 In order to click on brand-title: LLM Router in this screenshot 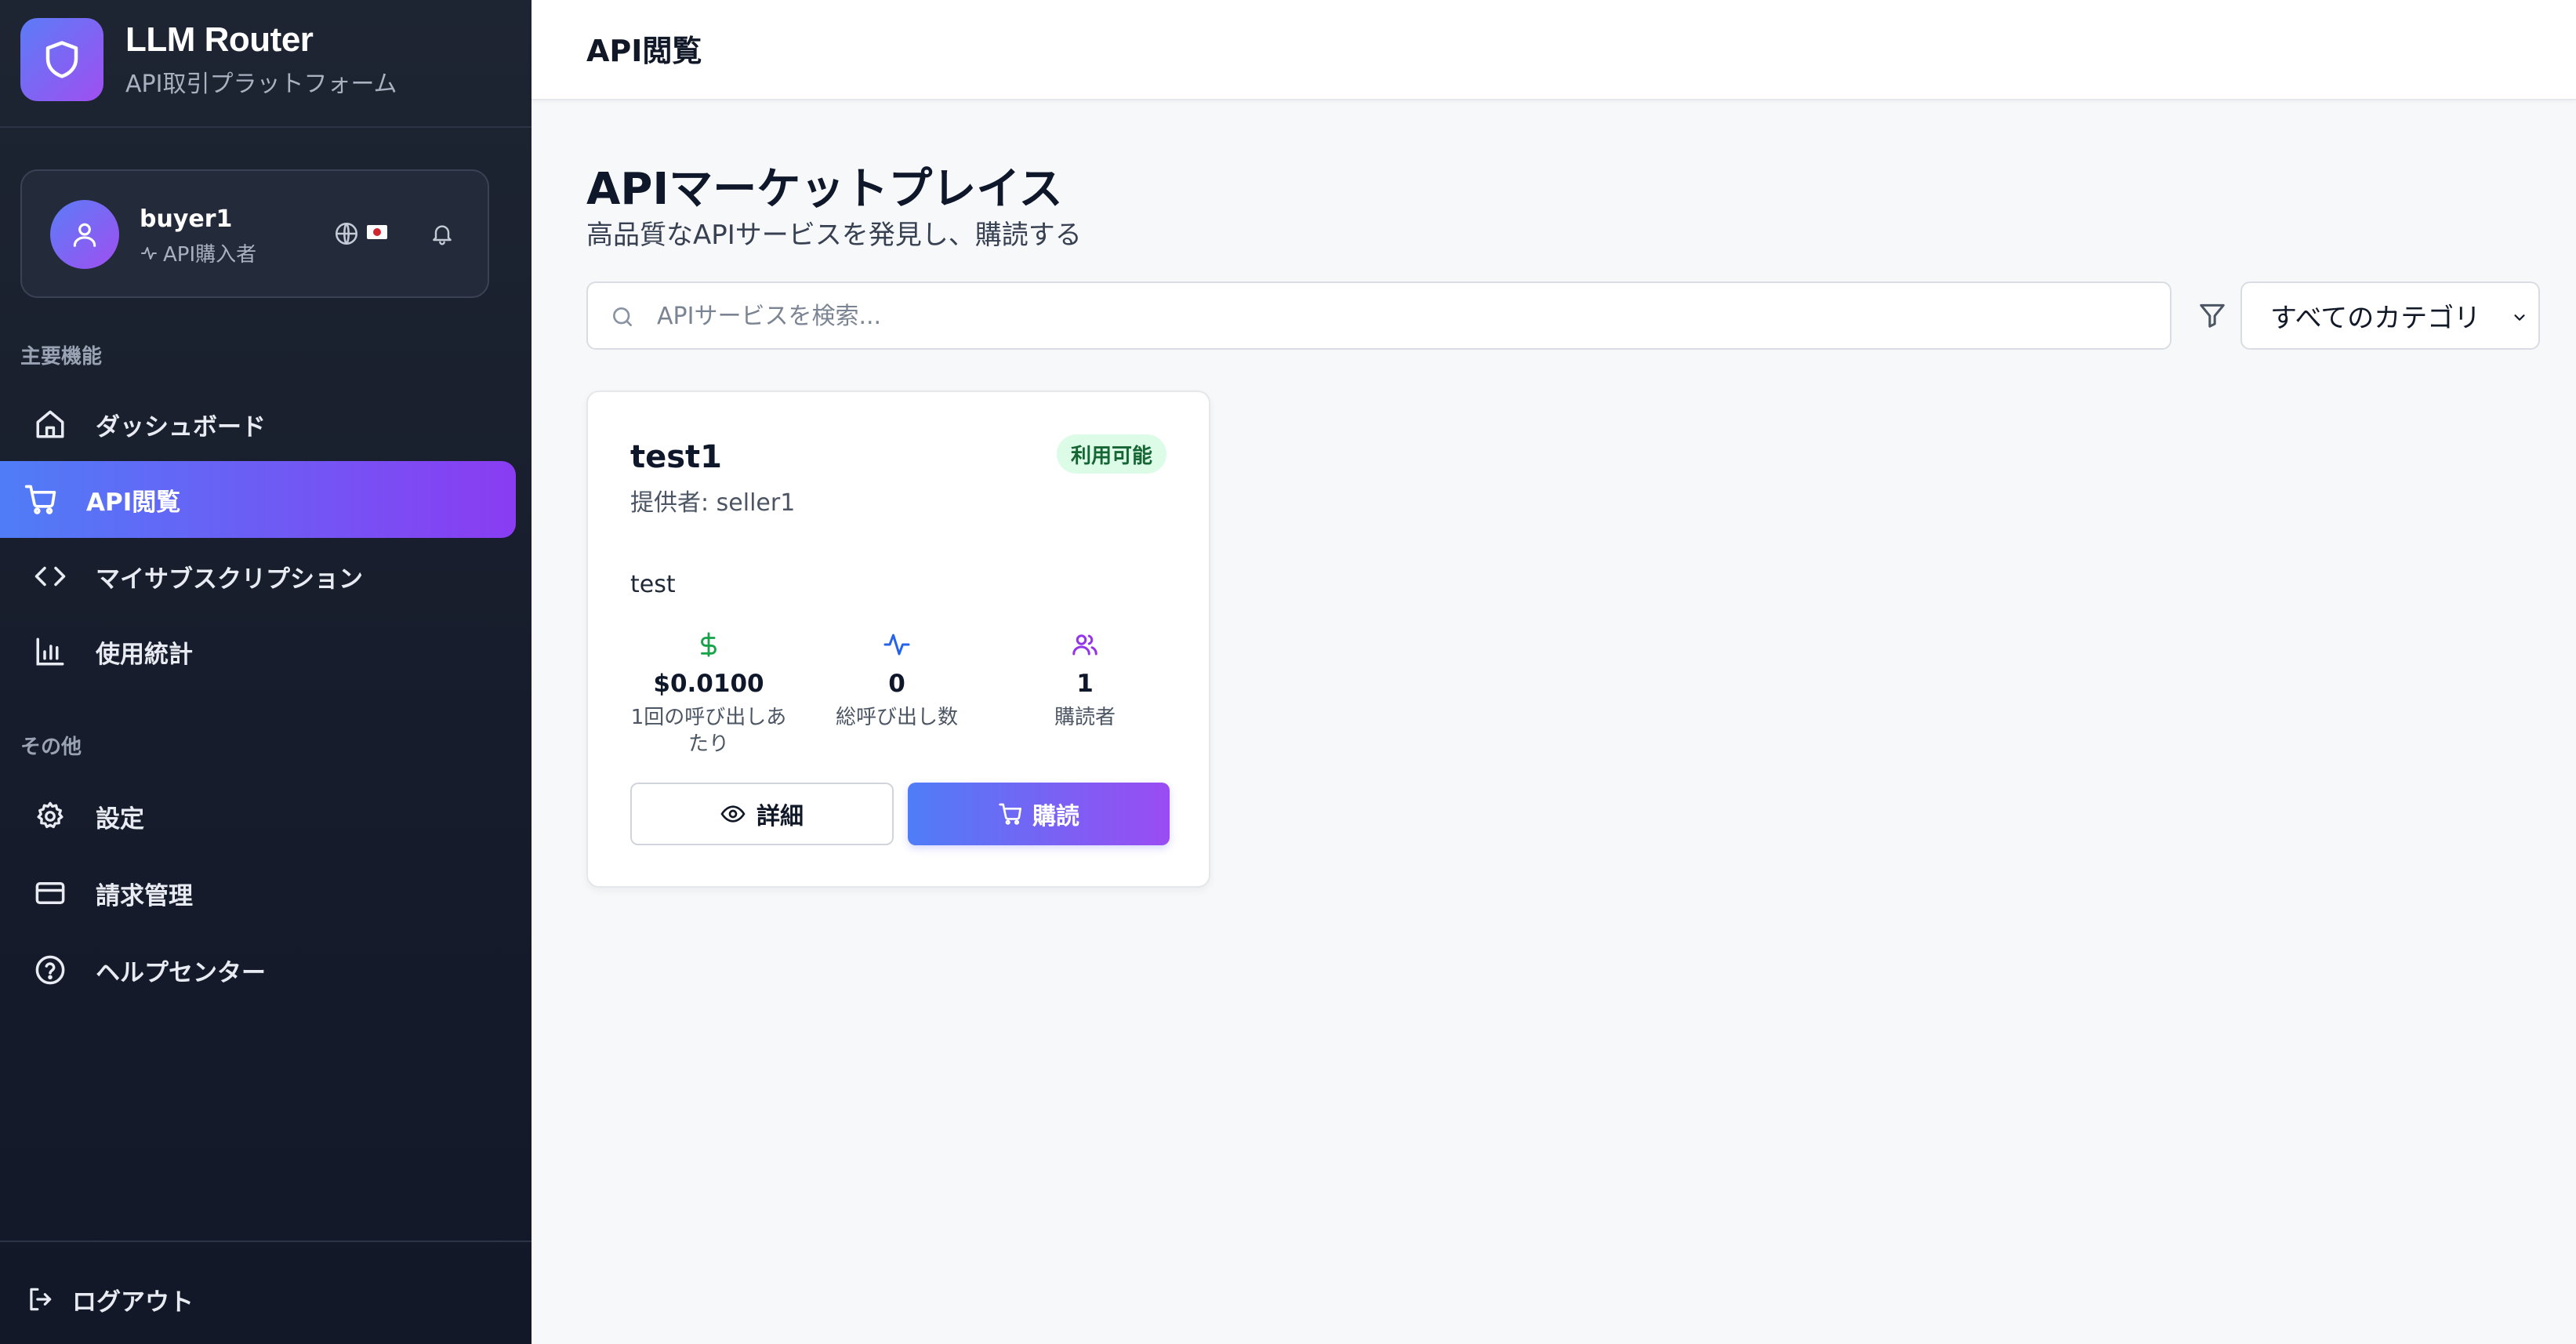, I will do `click(220, 39)`.